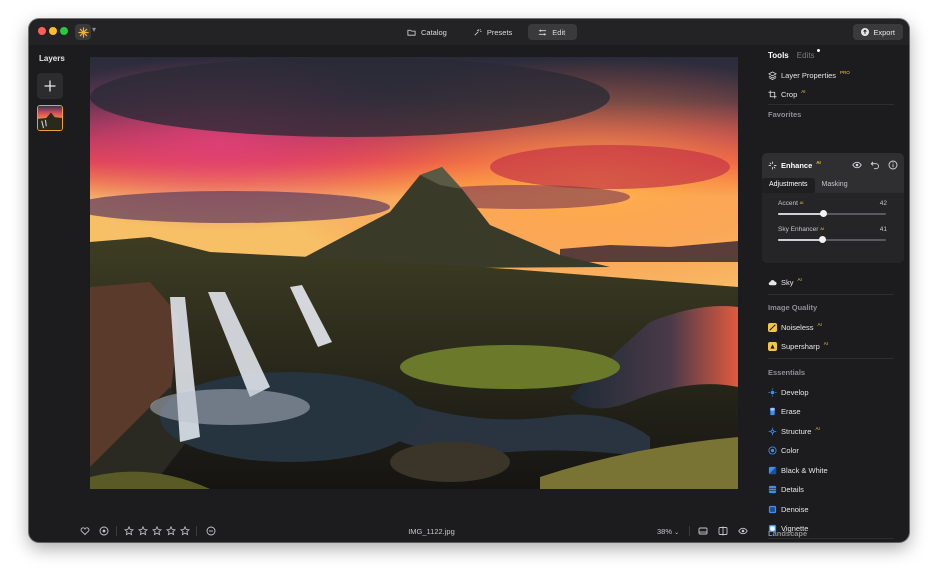 This screenshot has height=580, width=938. I want to click on slider-sky-enhancer, so click(832, 239).